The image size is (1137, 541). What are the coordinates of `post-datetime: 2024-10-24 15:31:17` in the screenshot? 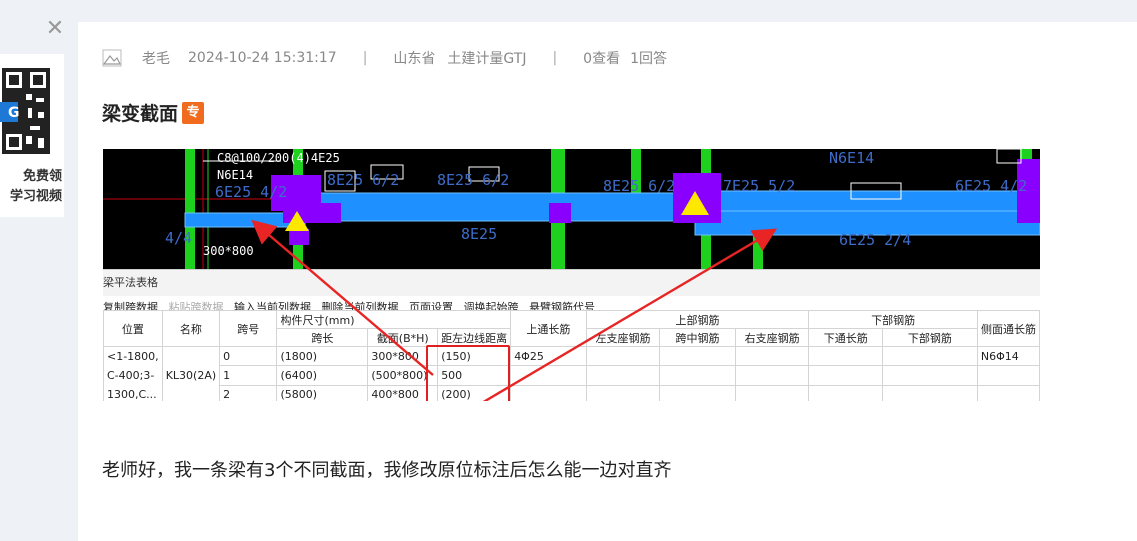 It's located at (262, 58).